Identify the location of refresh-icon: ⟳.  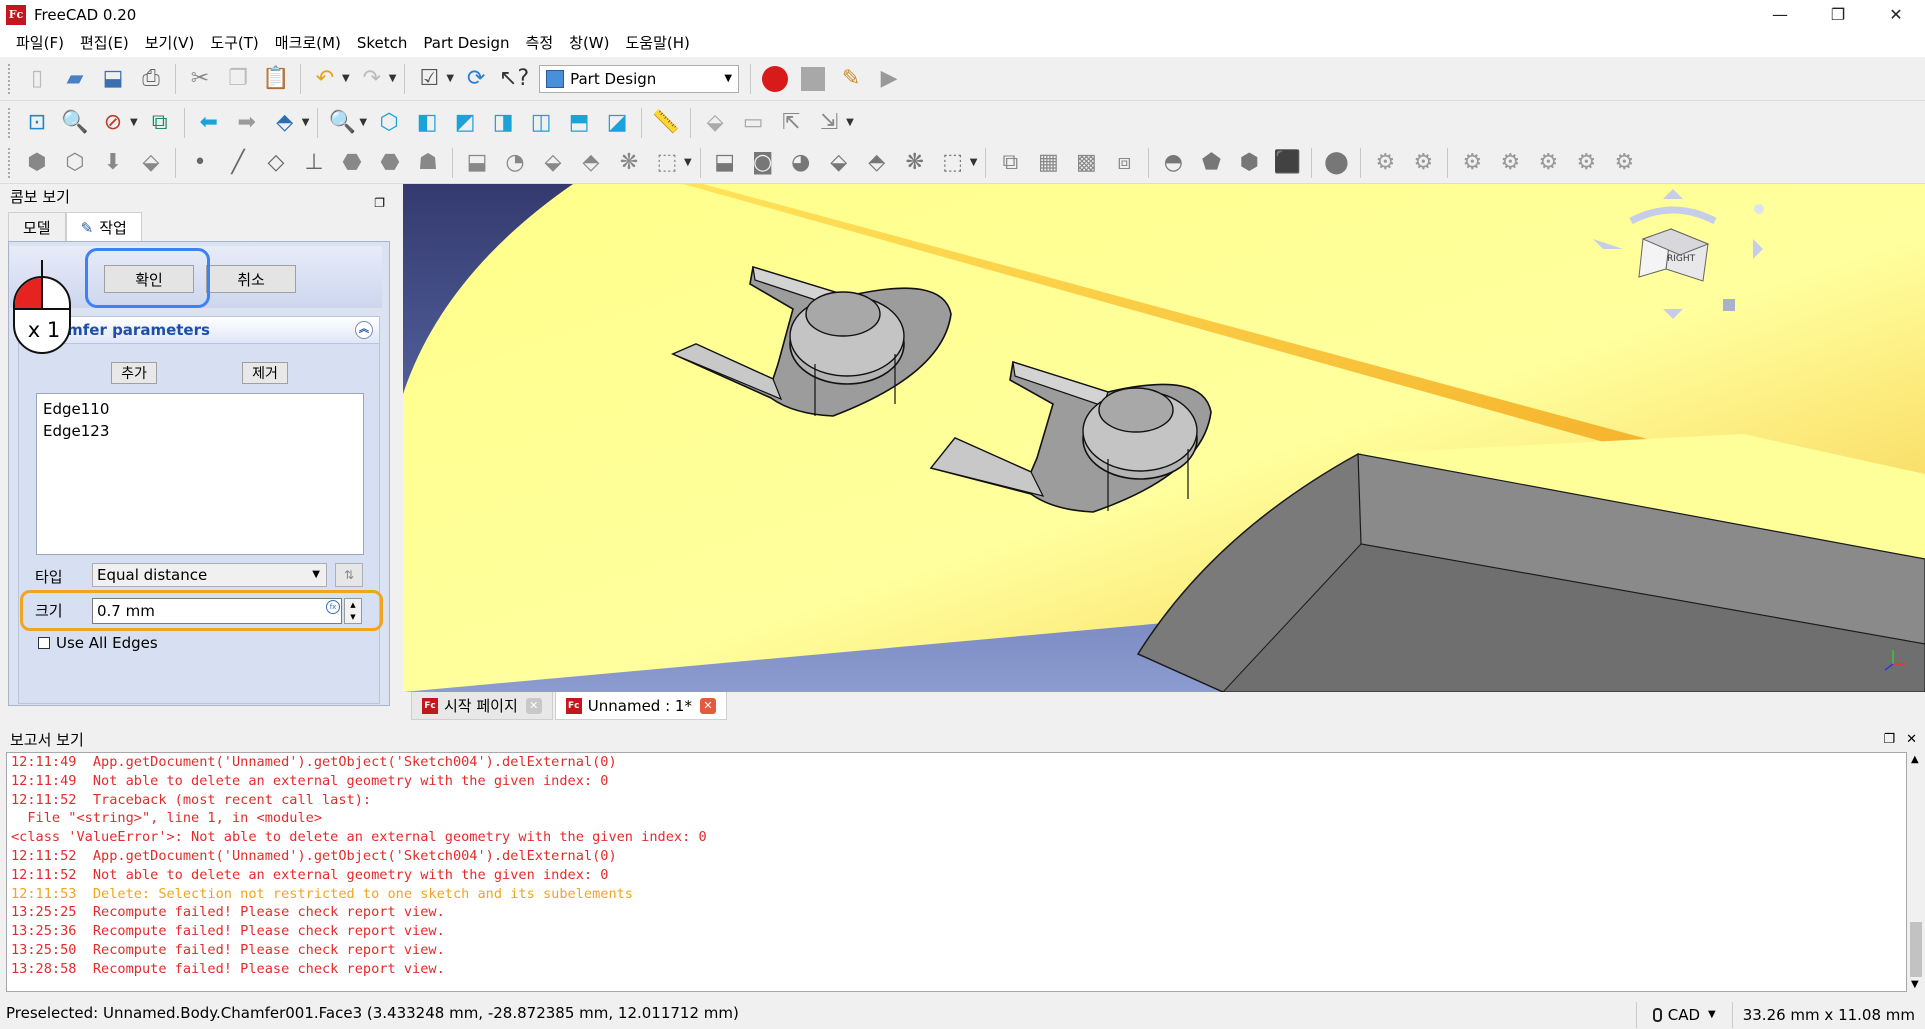
(476, 79).